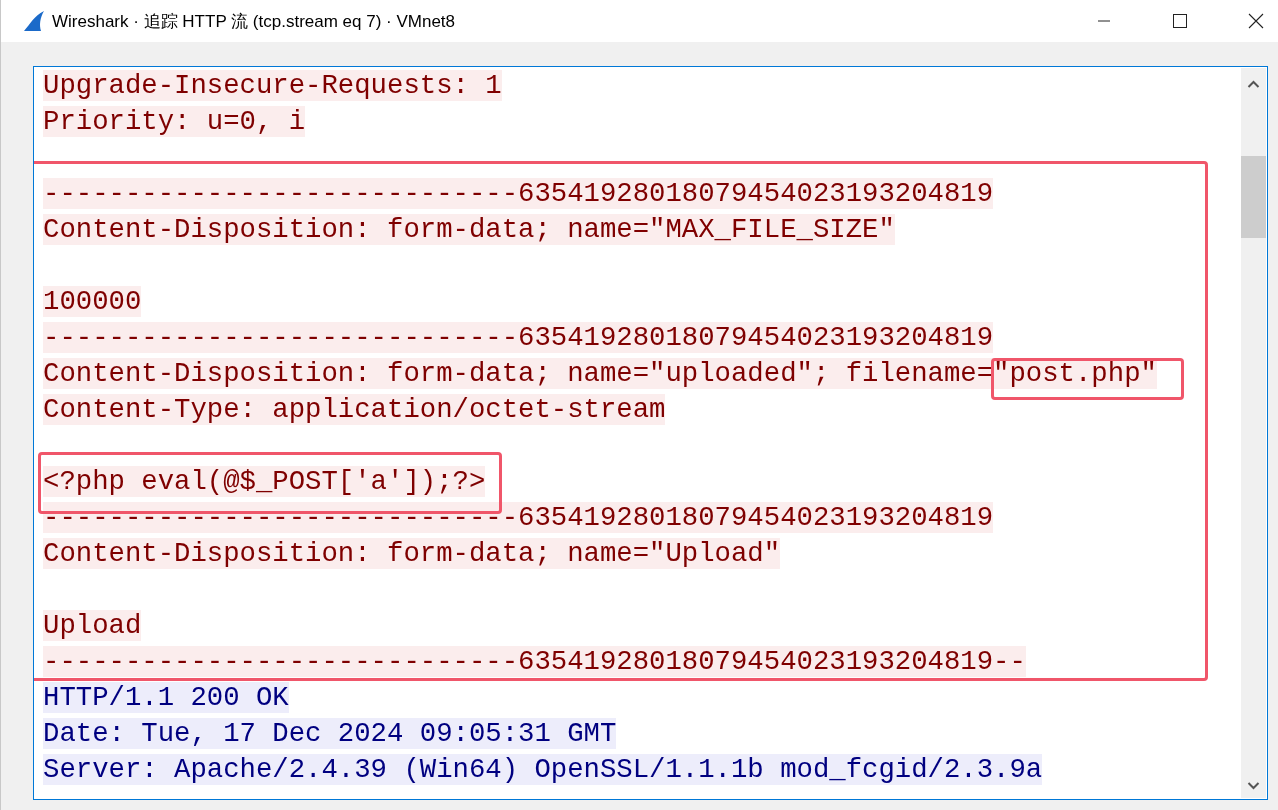  I want to click on close-button, so click(1256, 21).